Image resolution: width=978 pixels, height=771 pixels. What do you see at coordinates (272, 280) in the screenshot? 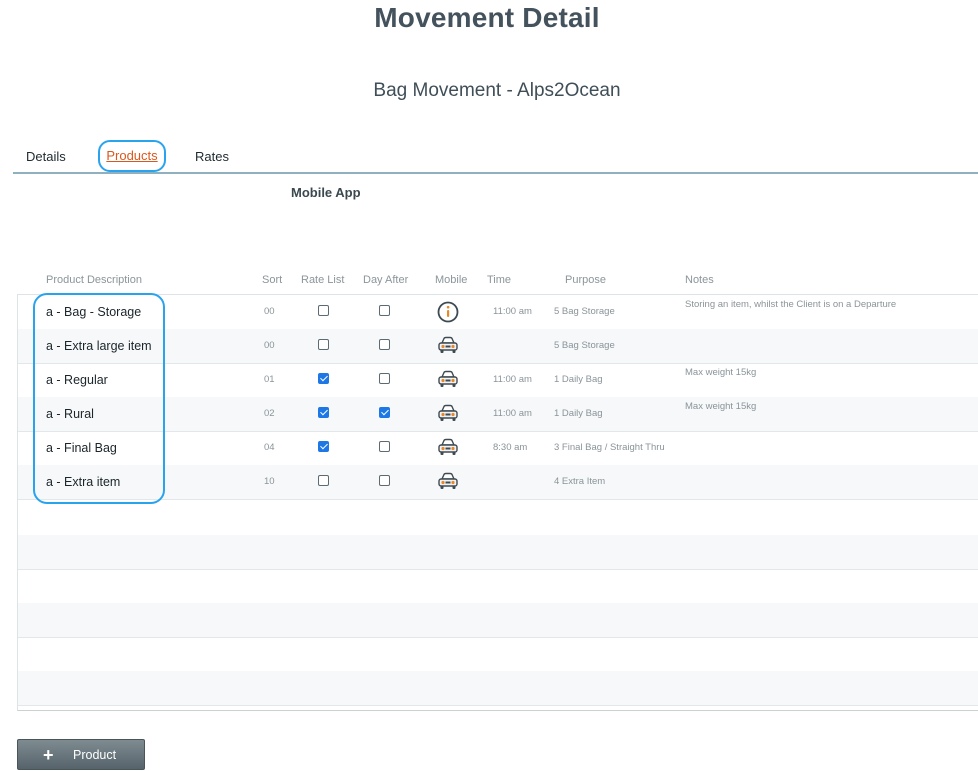
I see `column-header-sort: Sort` at bounding box center [272, 280].